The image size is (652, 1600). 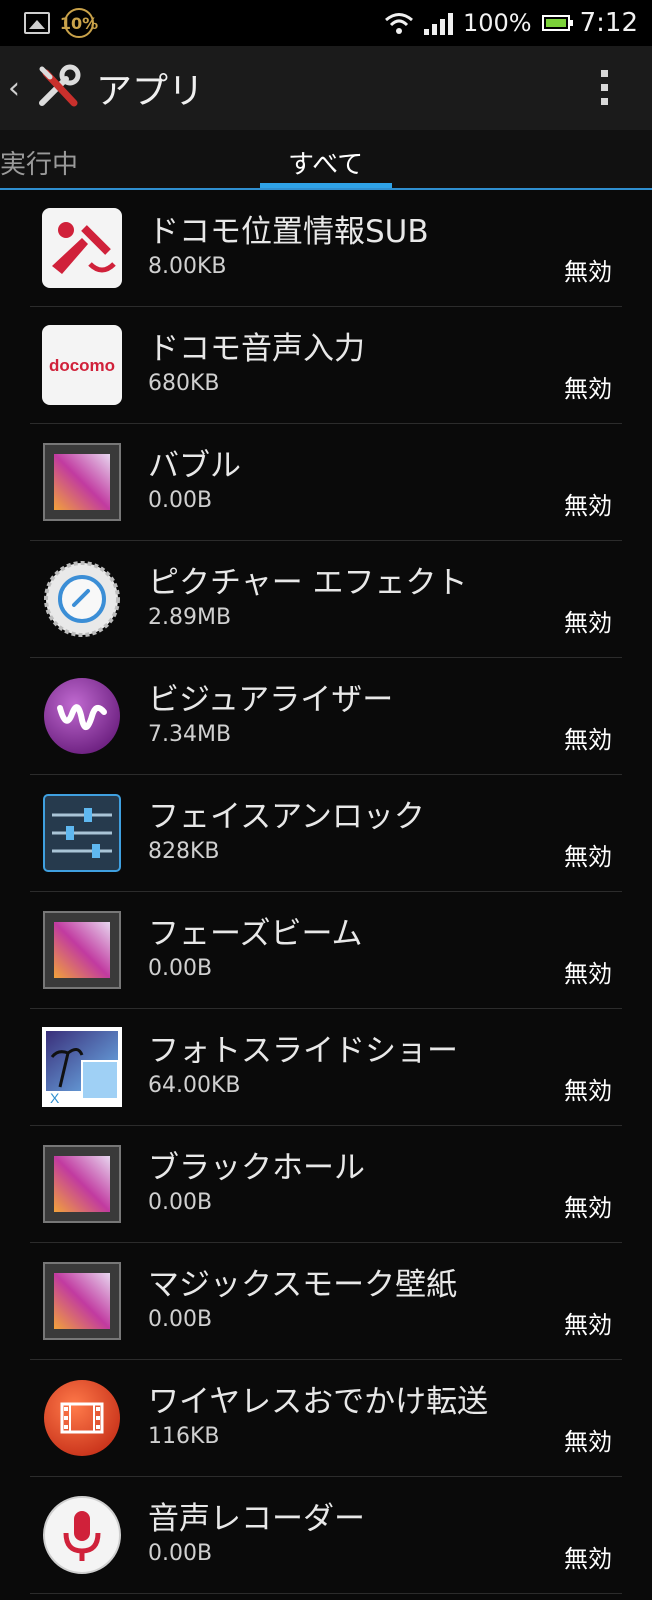 I want to click on list-item: フェーズビーム 0.00B 無効, so click(x=326, y=950).